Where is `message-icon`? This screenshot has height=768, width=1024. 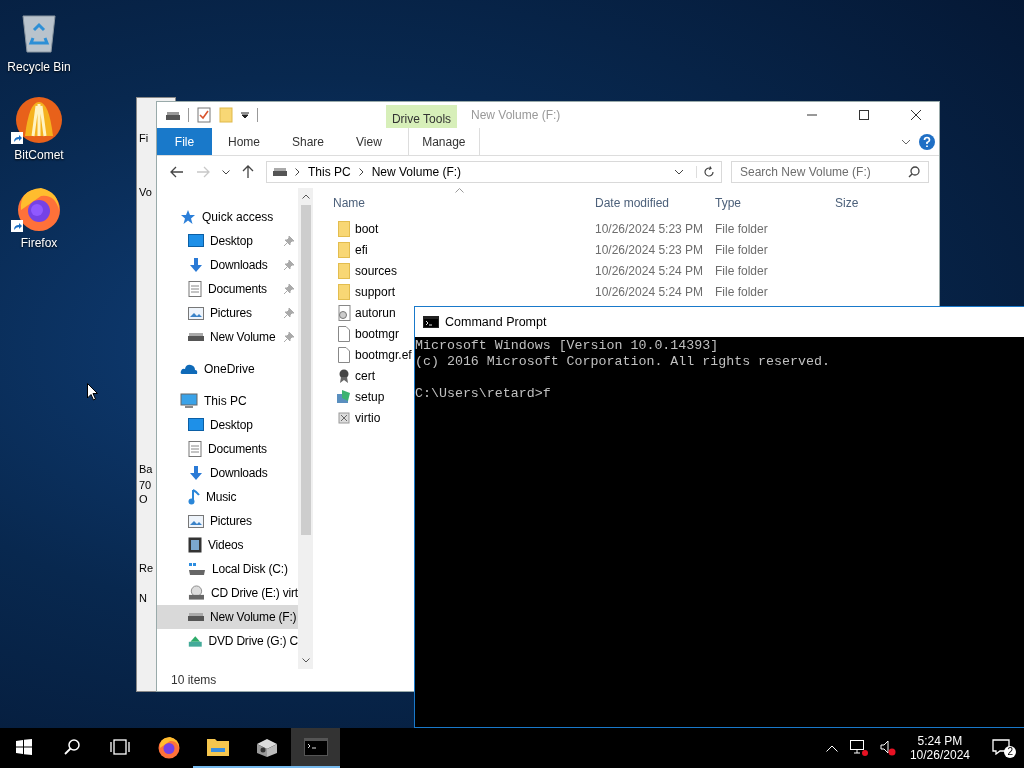
message-icon is located at coordinates (1001, 747).